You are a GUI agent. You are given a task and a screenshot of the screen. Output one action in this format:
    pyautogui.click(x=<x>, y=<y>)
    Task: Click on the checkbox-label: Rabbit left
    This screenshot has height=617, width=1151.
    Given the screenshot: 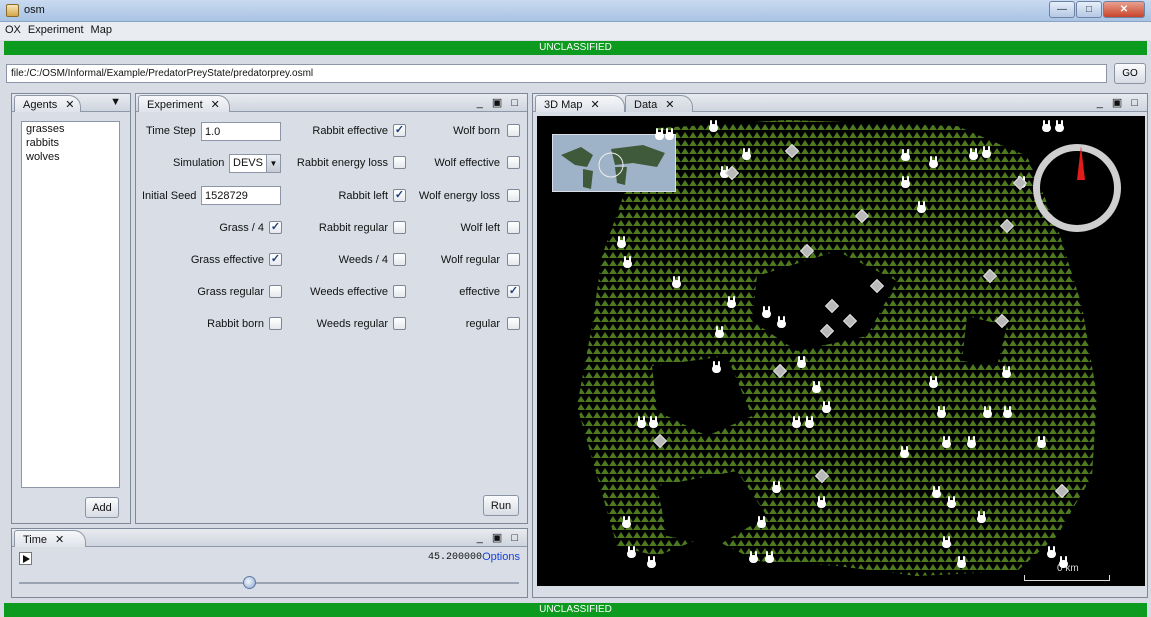 What is the action you would take?
    pyautogui.click(x=363, y=196)
    